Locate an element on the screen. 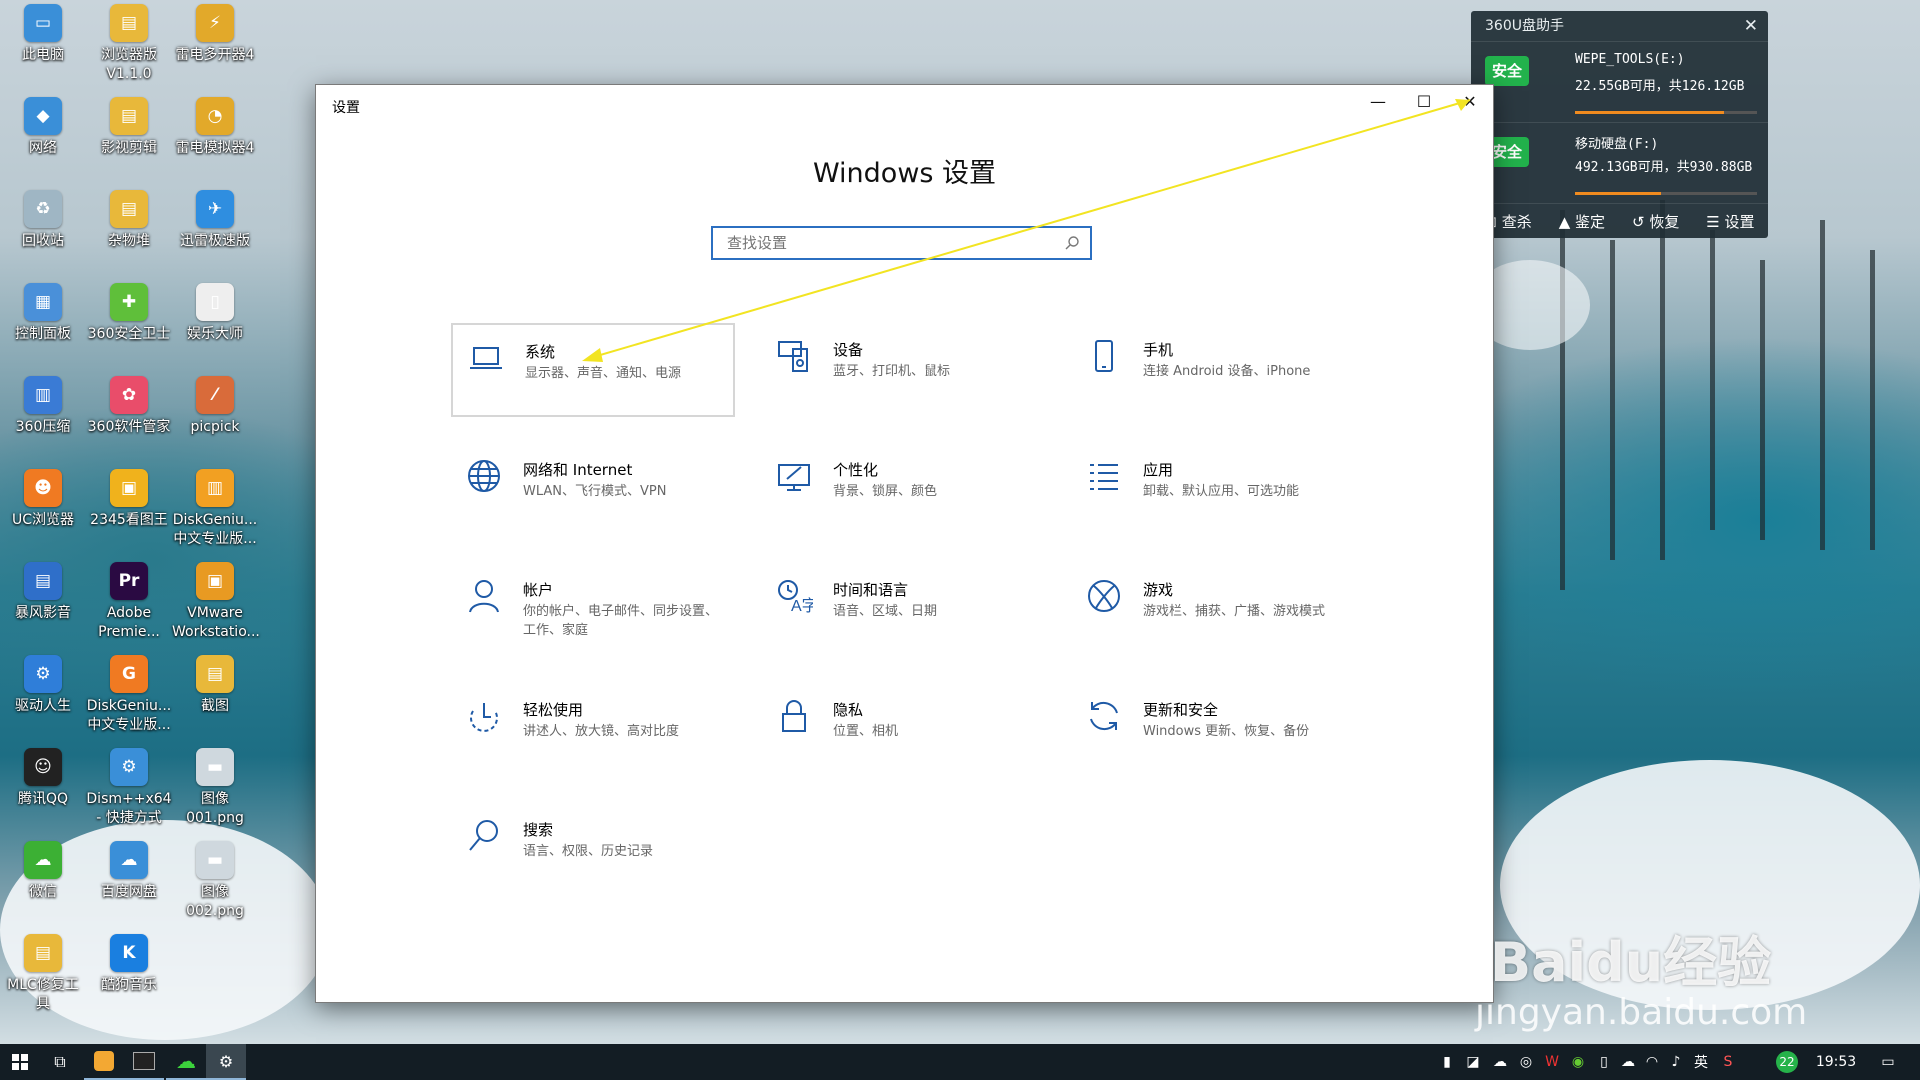  badge-count: 22 is located at coordinates (1787, 1062).